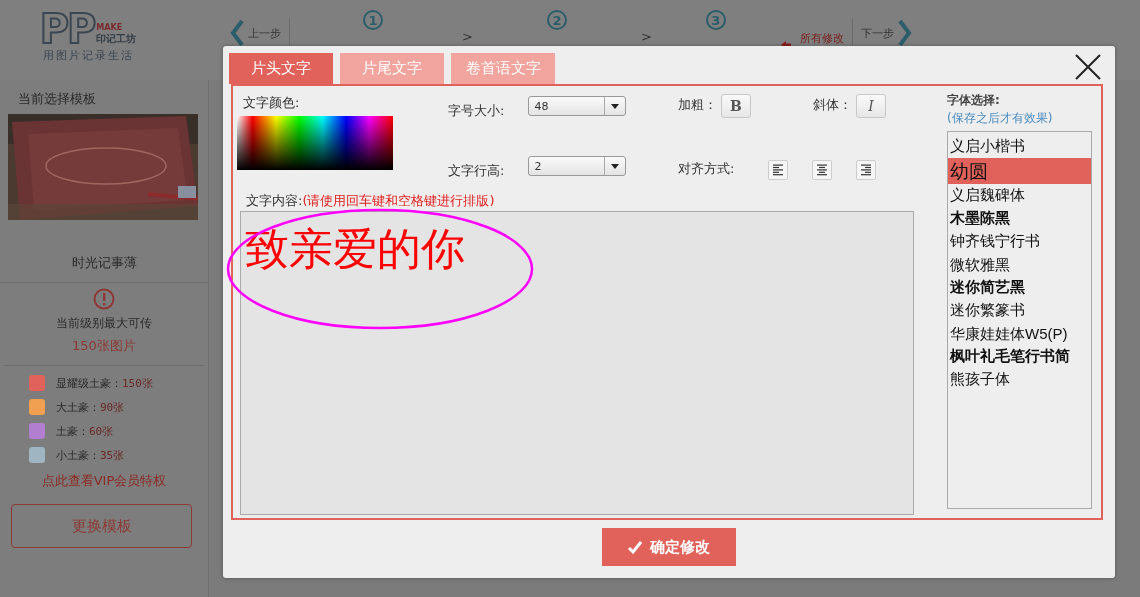 This screenshot has width=1140, height=597. What do you see at coordinates (1088, 67) in the screenshot?
I see `close-icon` at bounding box center [1088, 67].